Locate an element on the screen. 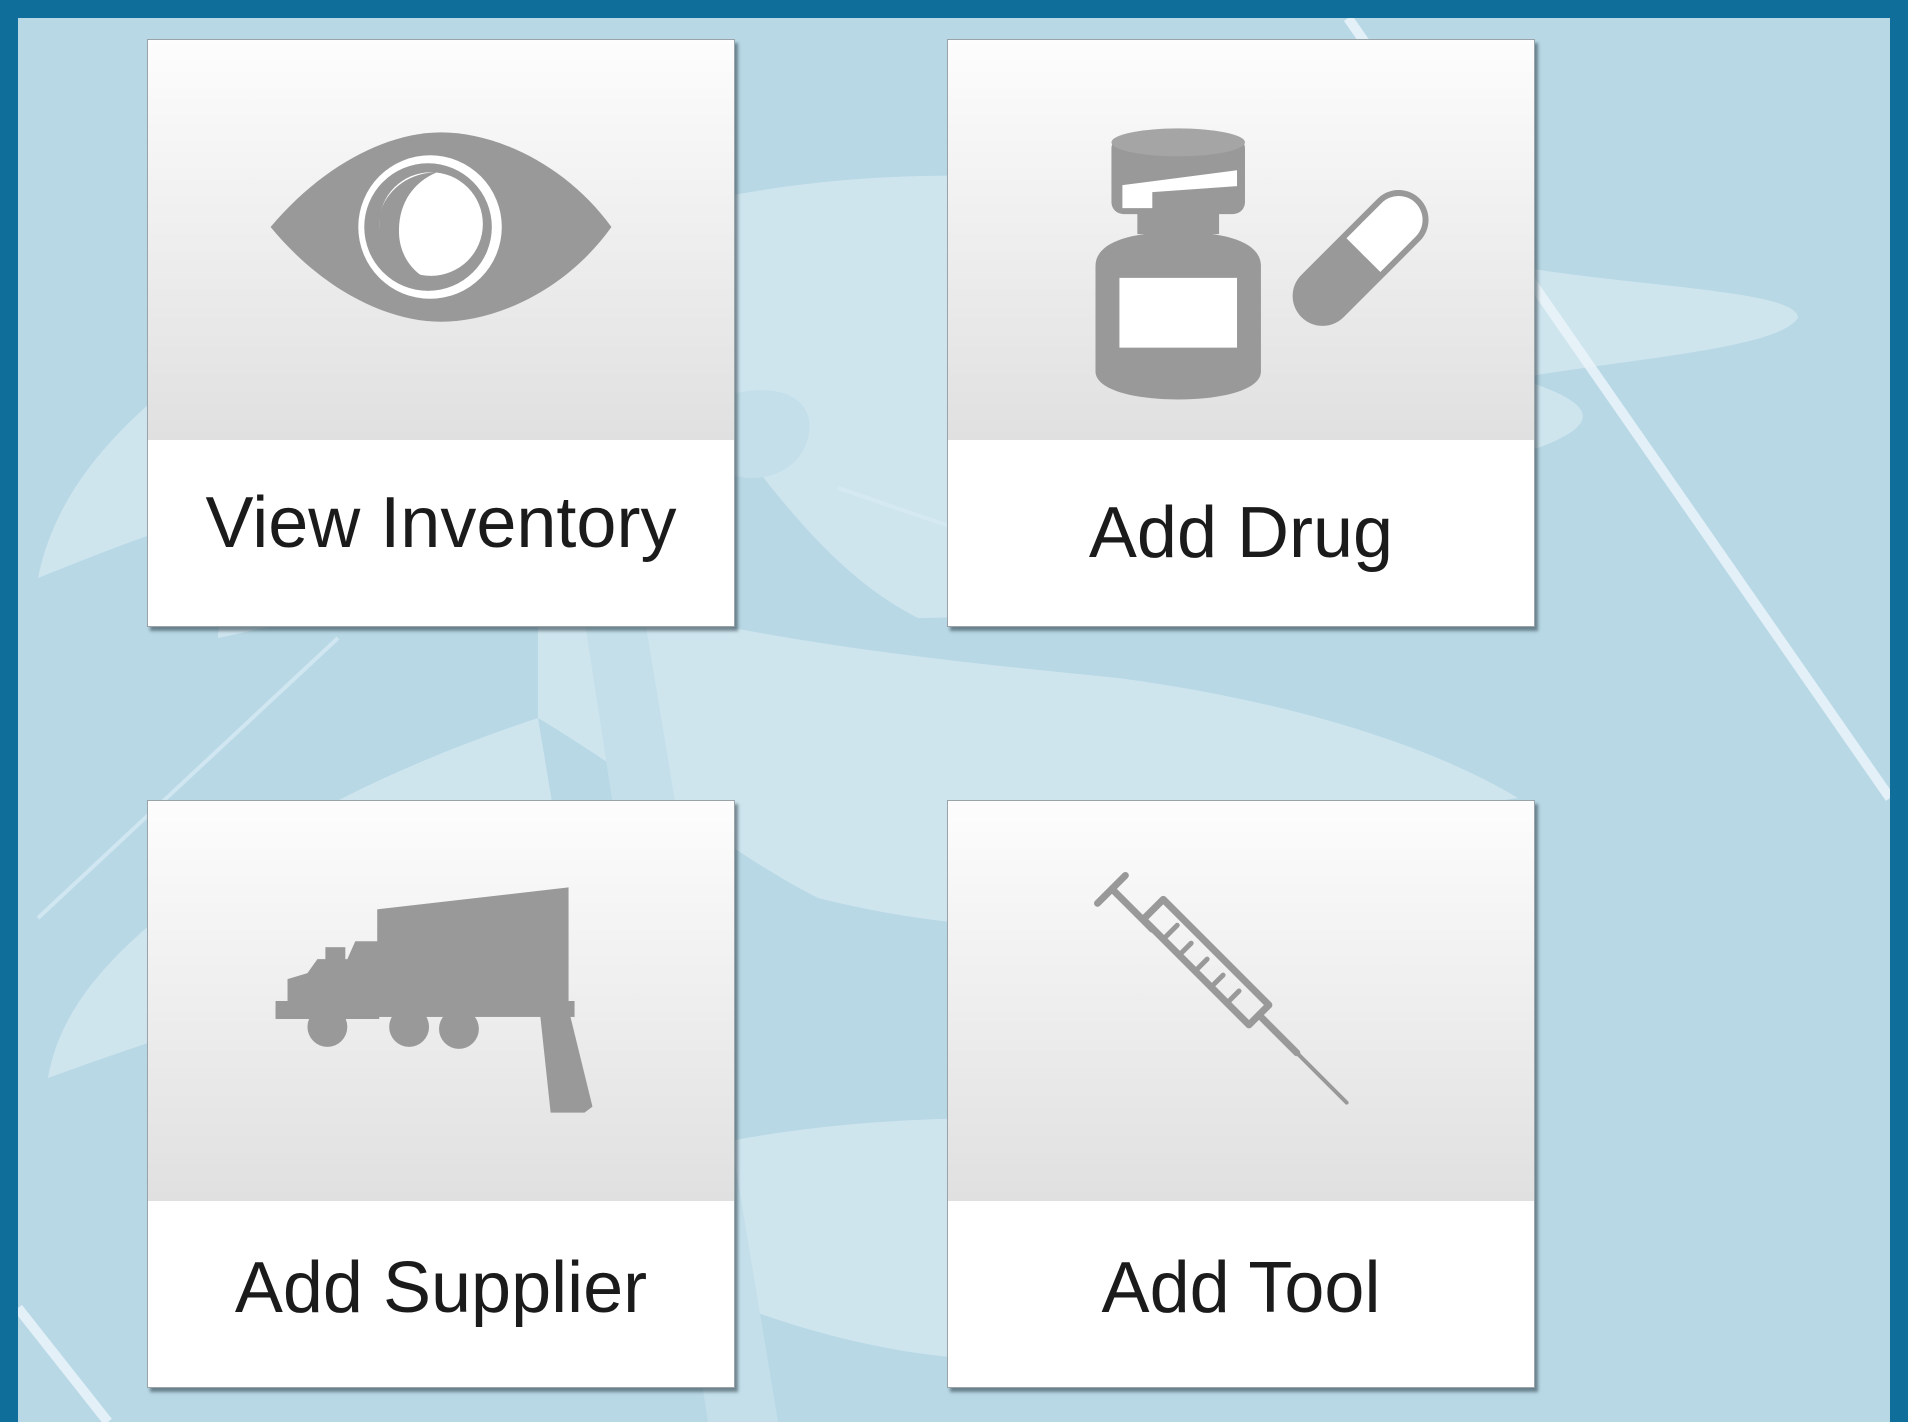 This screenshot has height=1422, width=1908. view-inventory-button: View Inventory is located at coordinates (441, 333).